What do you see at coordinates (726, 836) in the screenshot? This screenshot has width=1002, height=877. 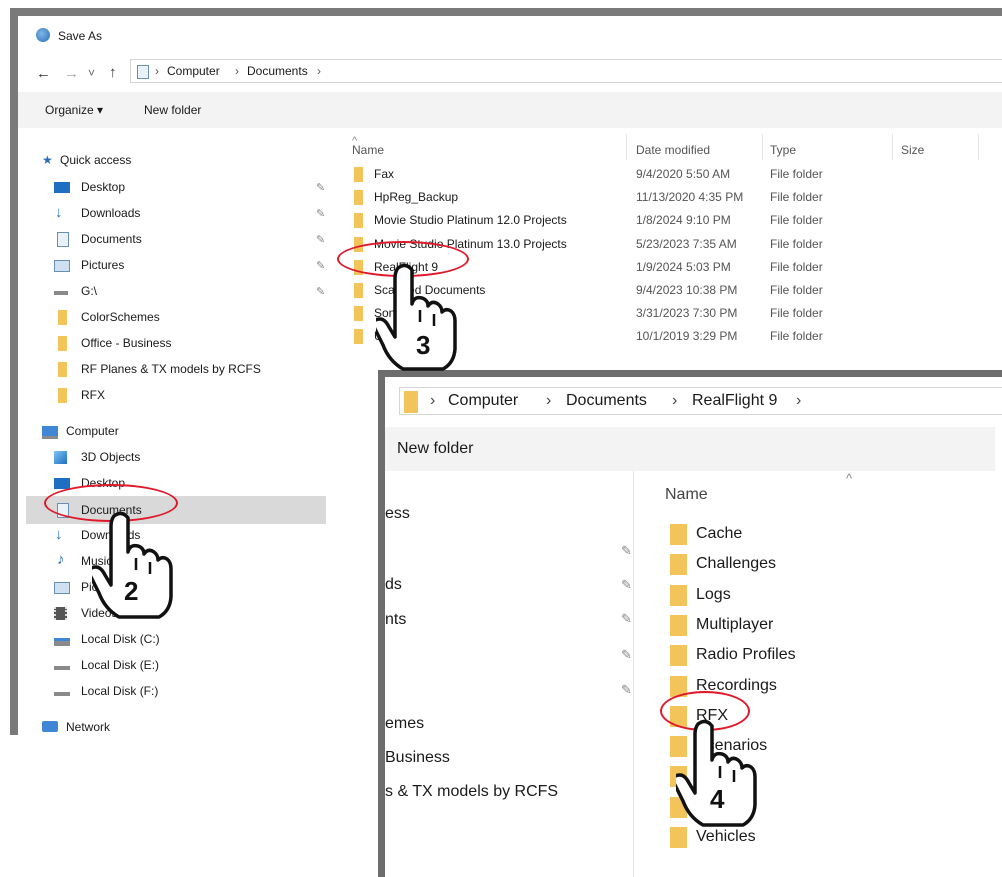 I see `file-name: Vehicles` at bounding box center [726, 836].